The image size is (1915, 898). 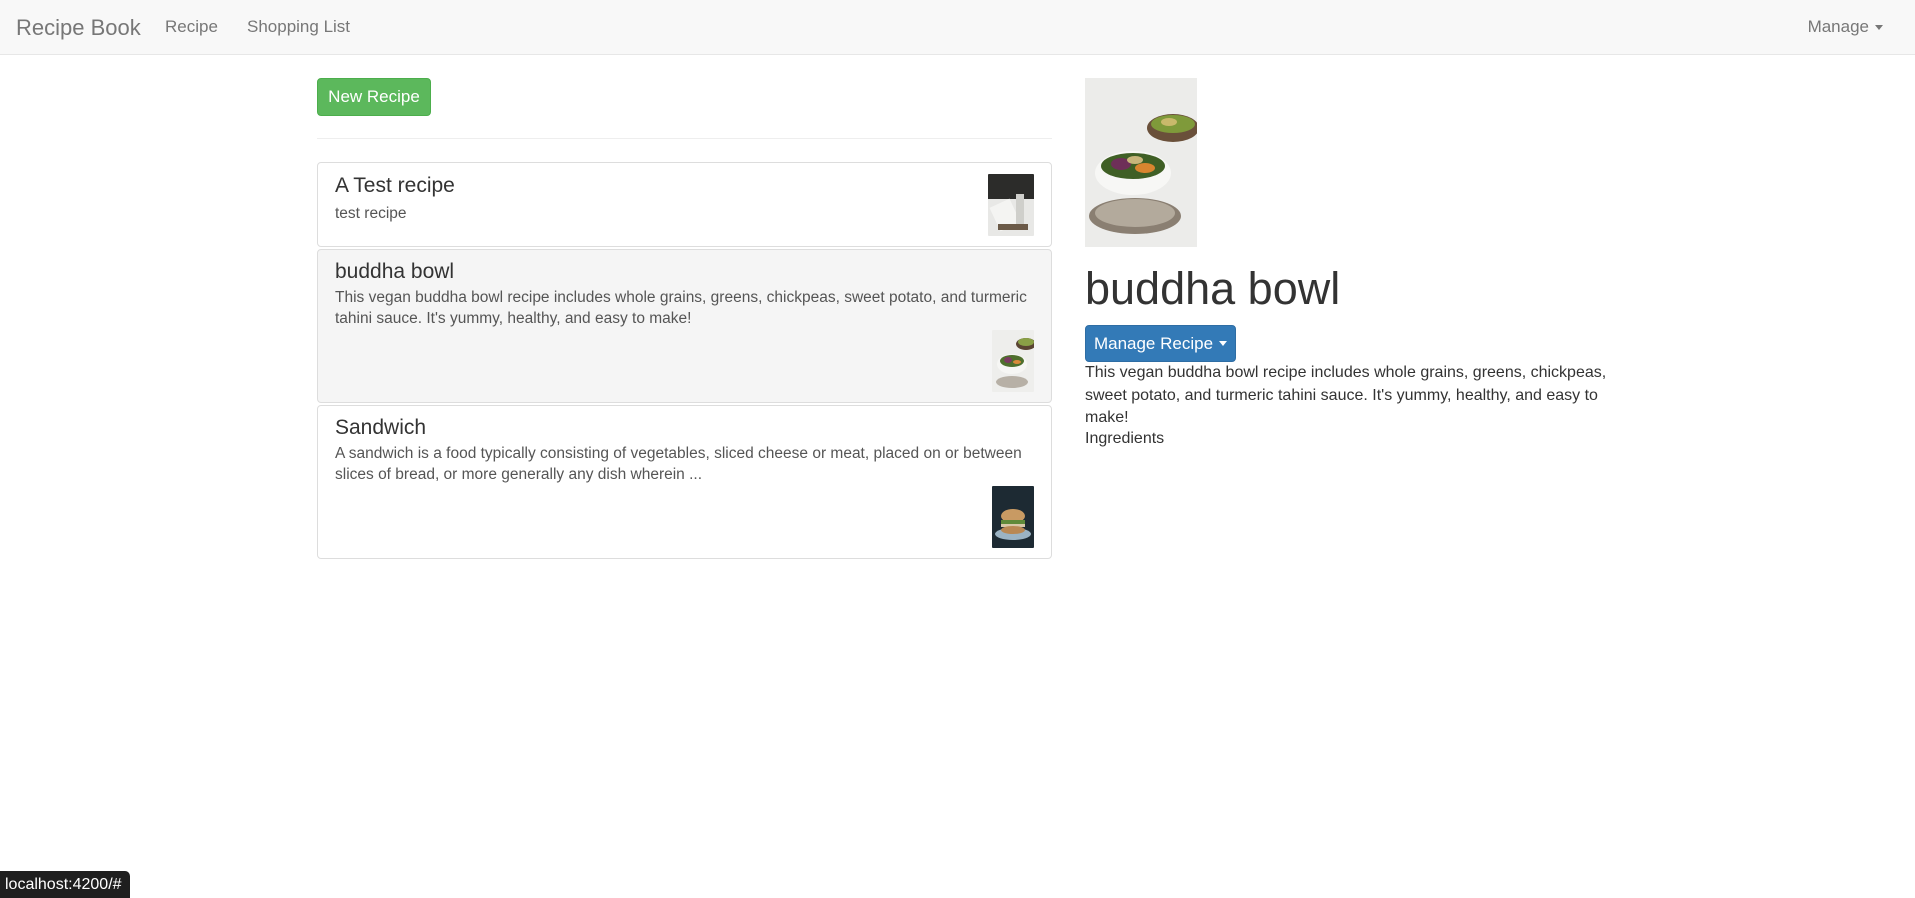 What do you see at coordinates (1125, 438) in the screenshot?
I see `ingredients-label: Ingredients` at bounding box center [1125, 438].